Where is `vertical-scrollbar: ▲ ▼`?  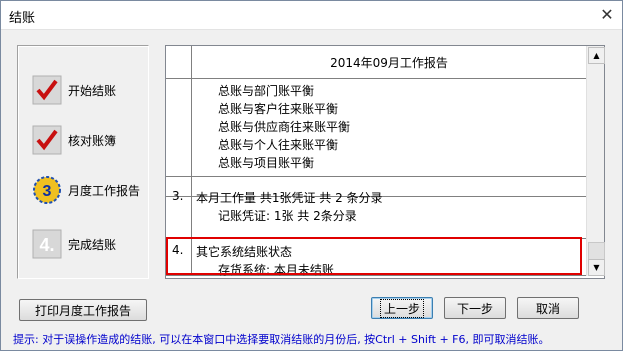 vertical-scrollbar: ▲ ▼ is located at coordinates (595, 161).